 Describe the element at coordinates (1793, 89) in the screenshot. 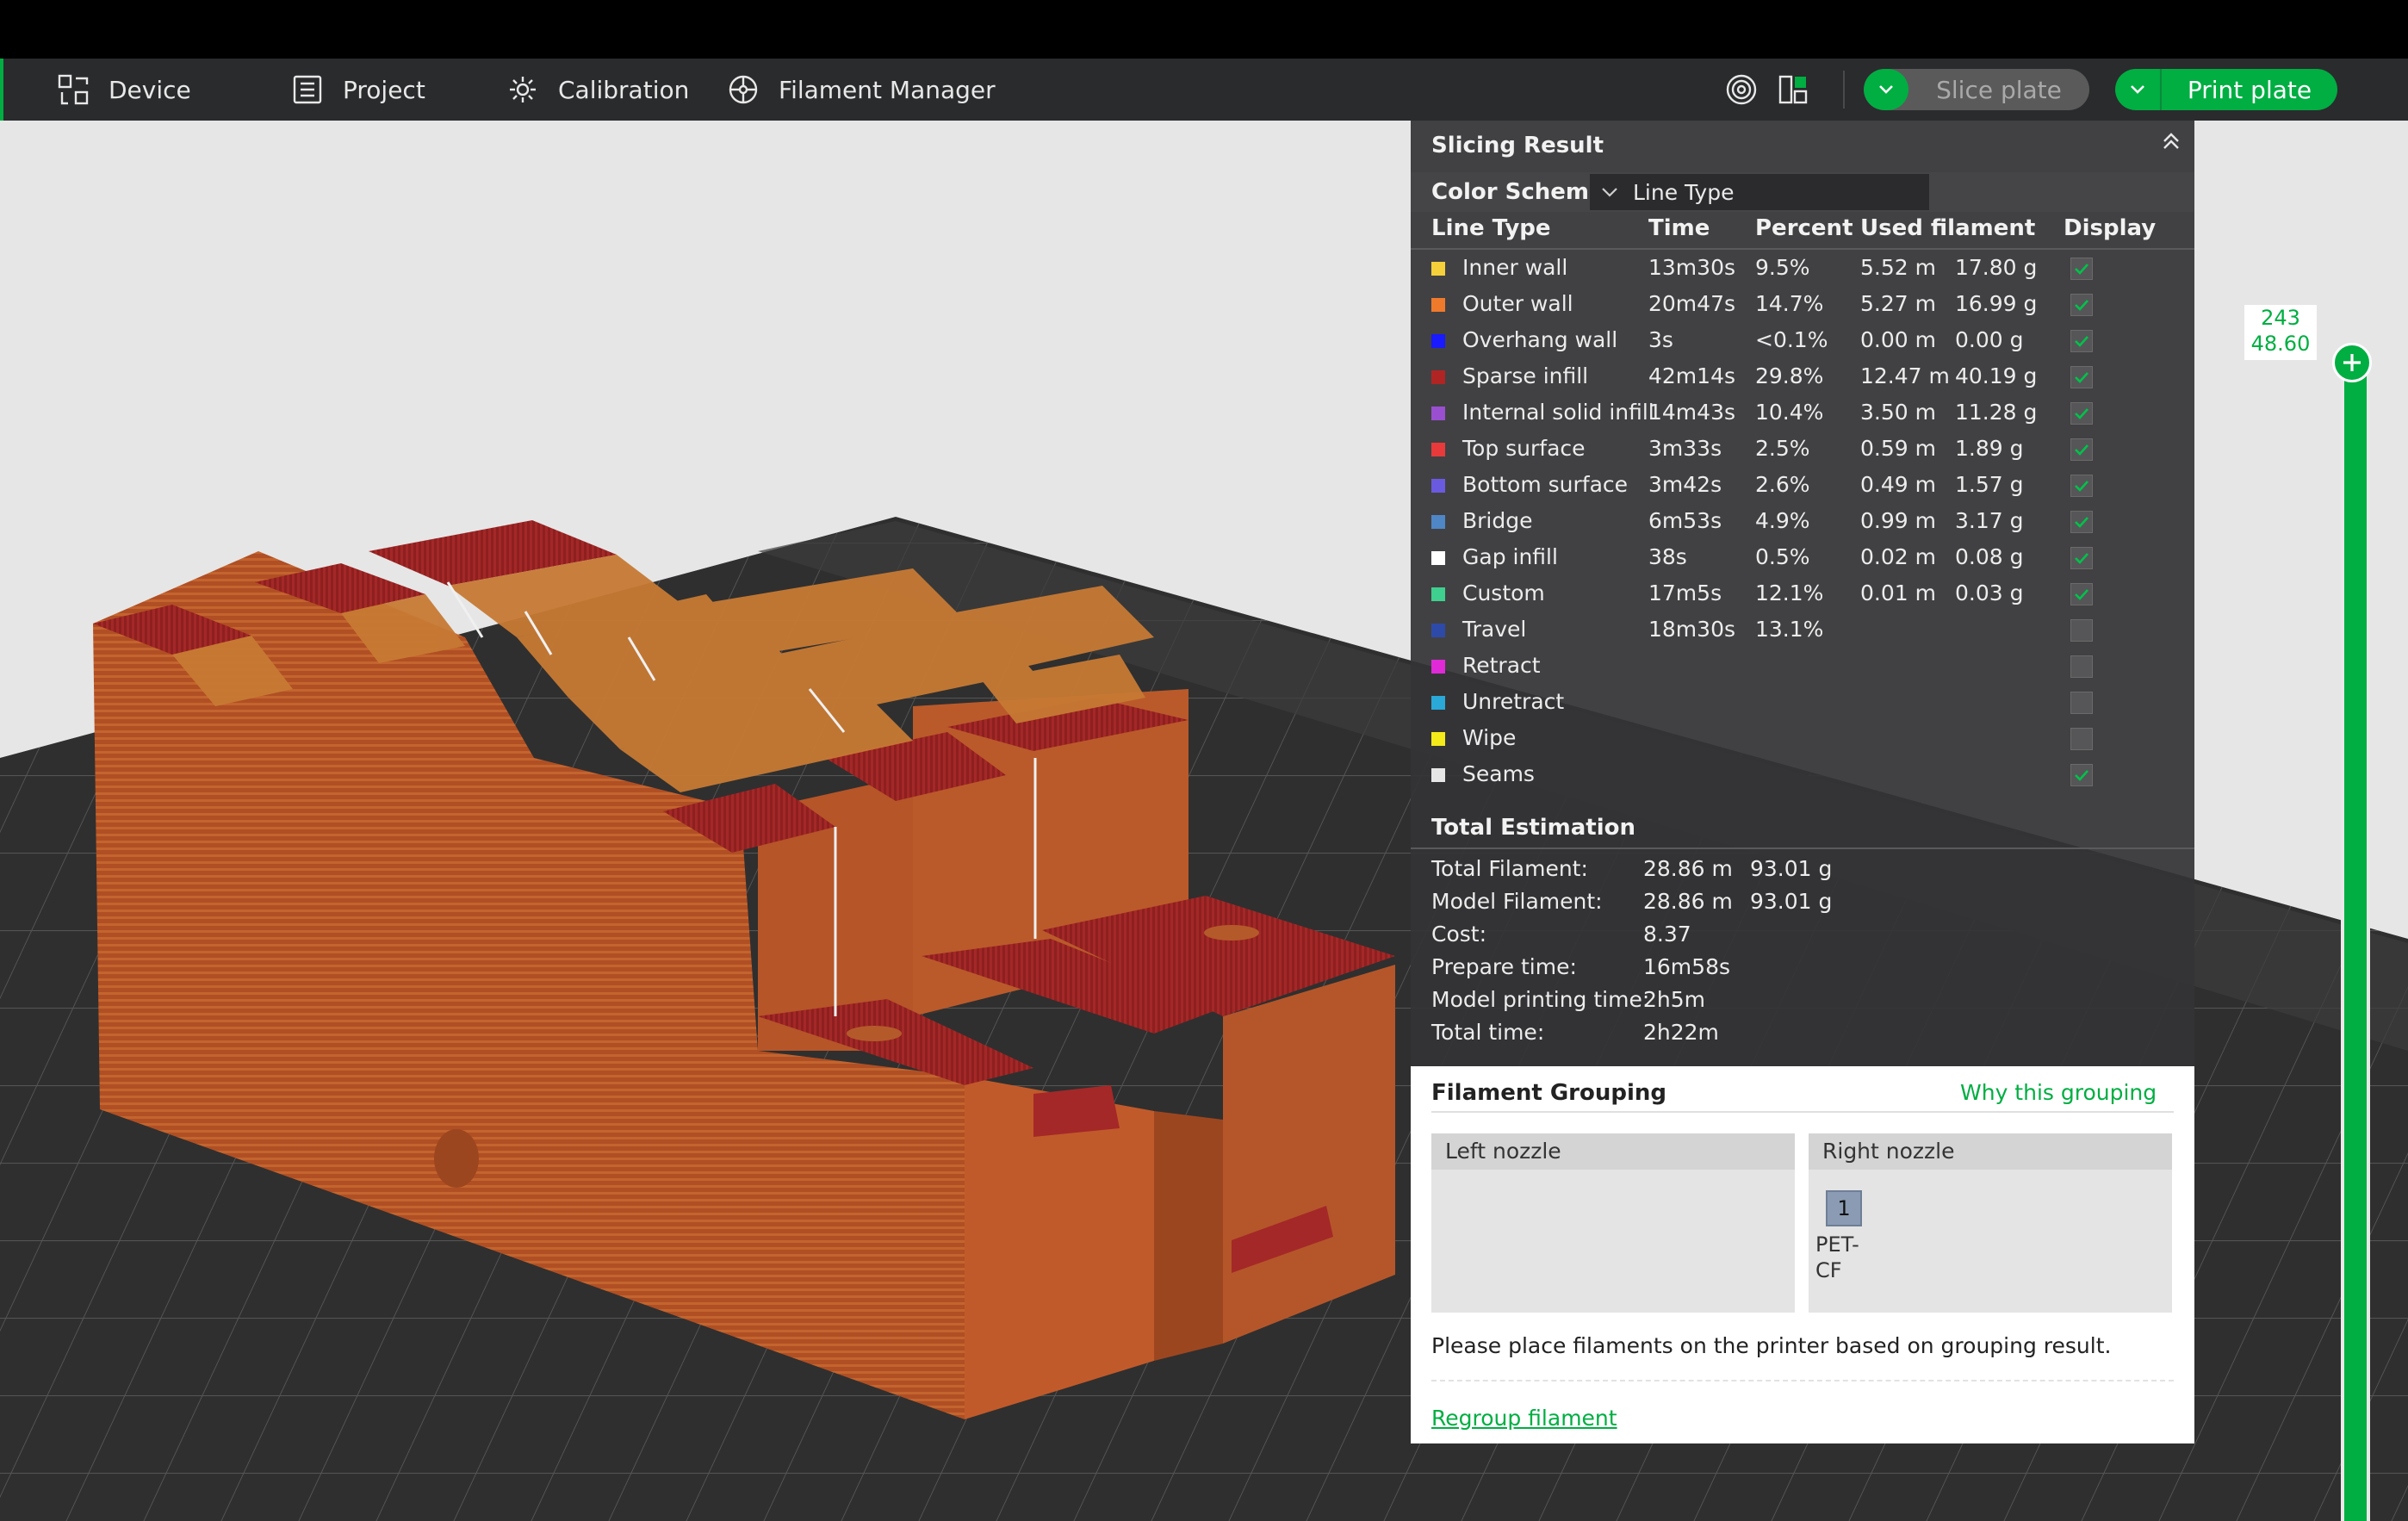

I see `multi-plate-icon` at that location.